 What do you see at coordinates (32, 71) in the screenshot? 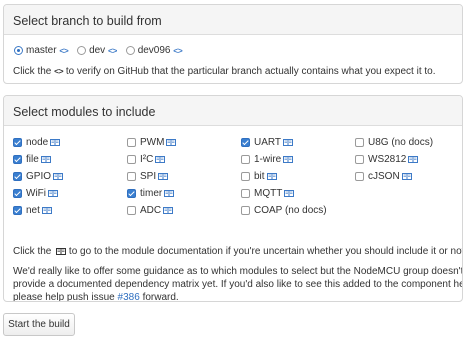
I see `branch-help-before: Click the` at bounding box center [32, 71].